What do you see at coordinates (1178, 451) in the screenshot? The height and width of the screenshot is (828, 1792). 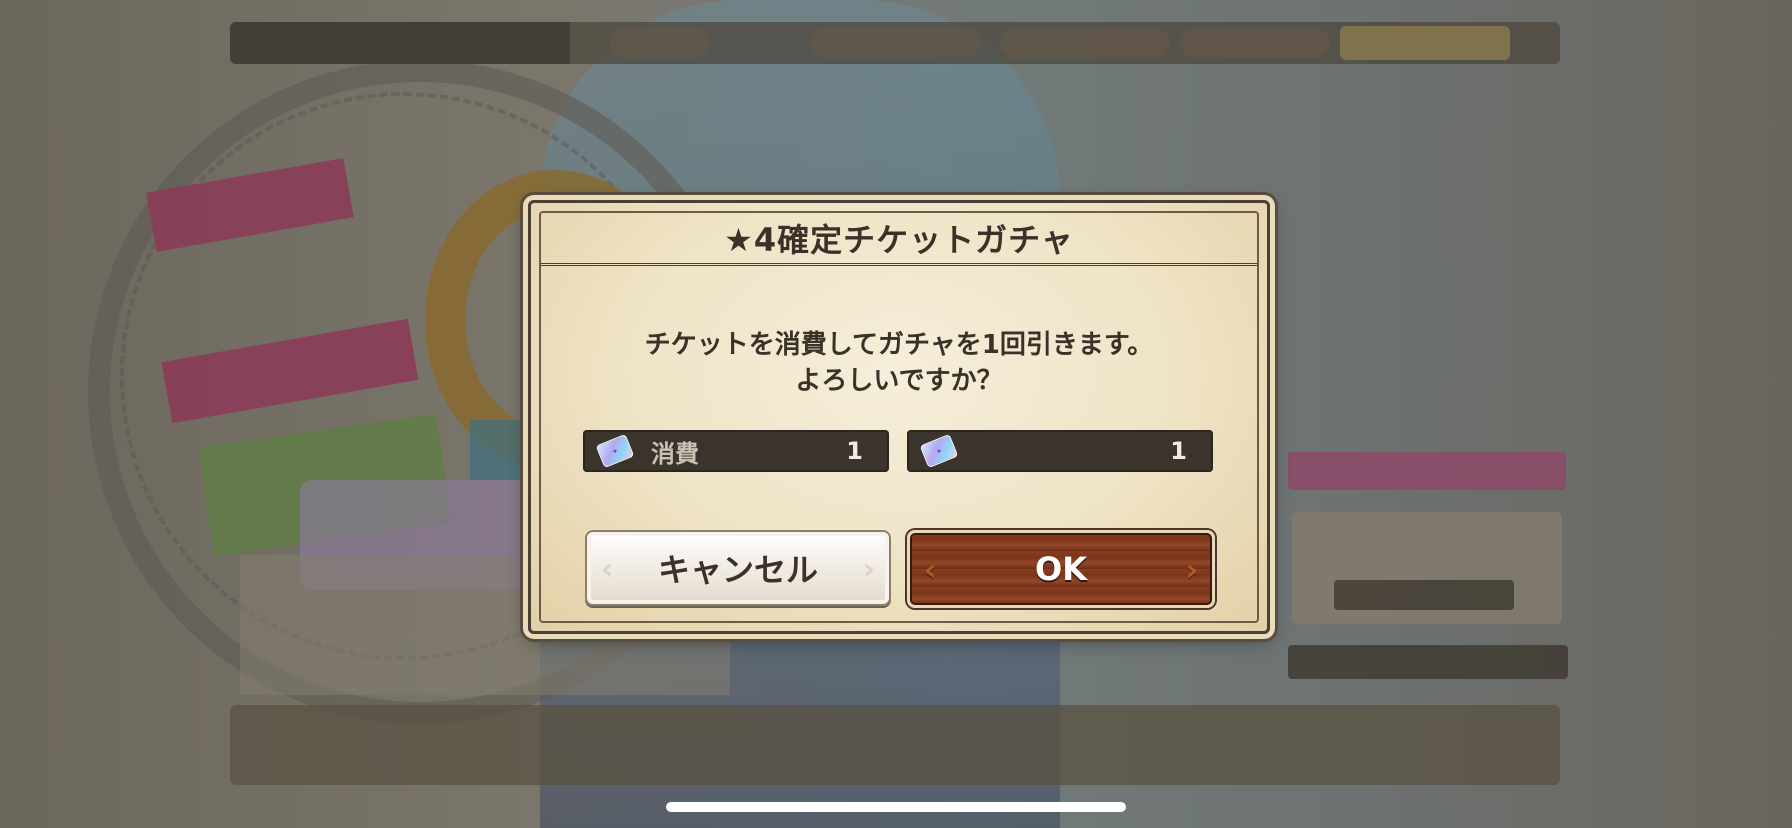 I see `owned-count: 1` at bounding box center [1178, 451].